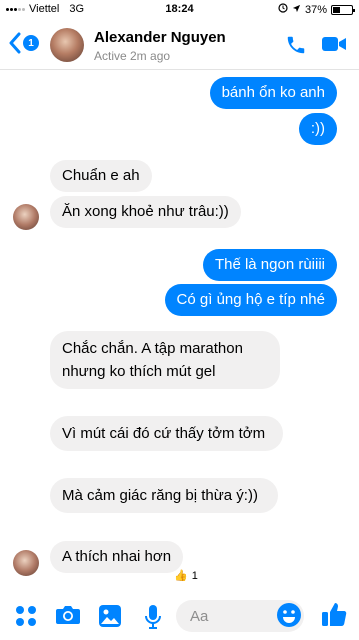 This screenshot has width=359, height=640. I want to click on unread-badge: 1, so click(31, 43).